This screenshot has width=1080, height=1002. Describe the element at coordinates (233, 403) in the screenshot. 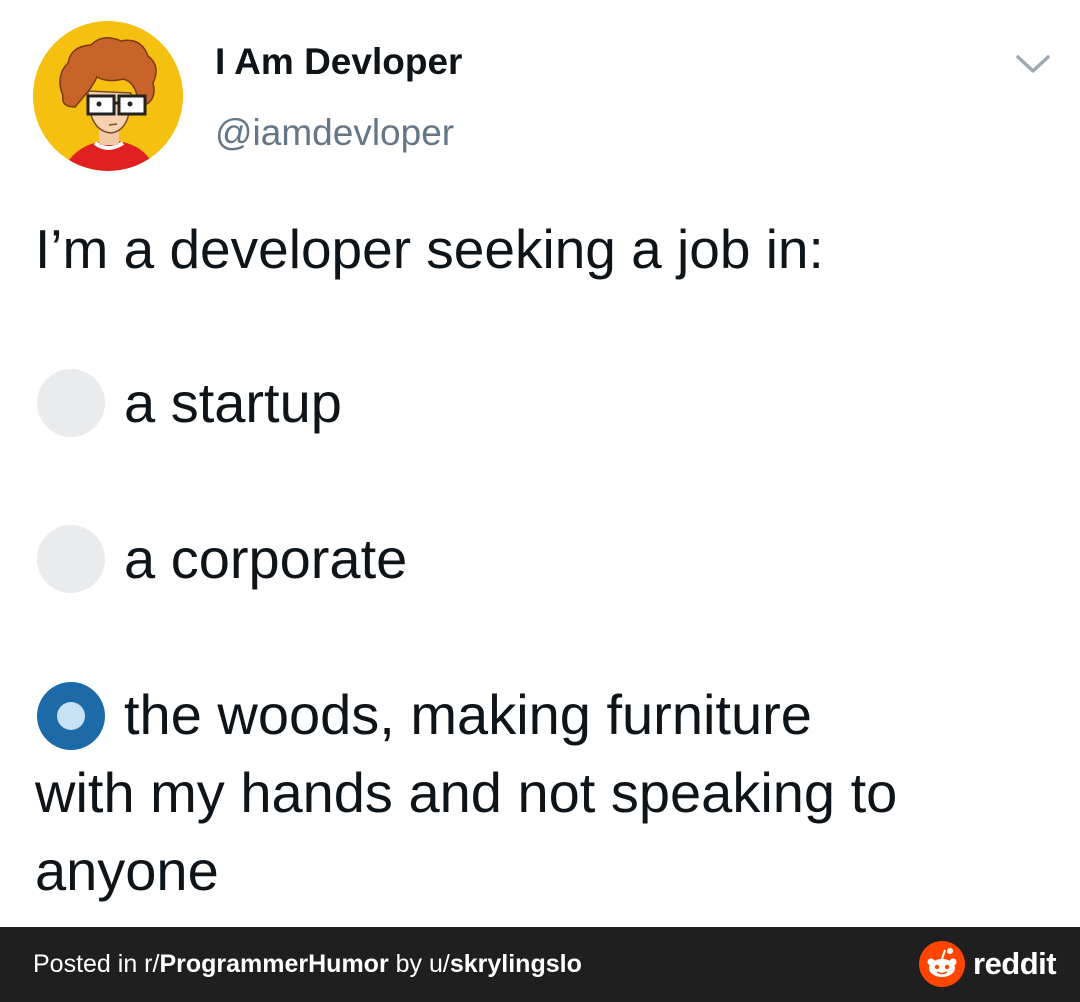

I see `poll-option-label: a startup` at that location.